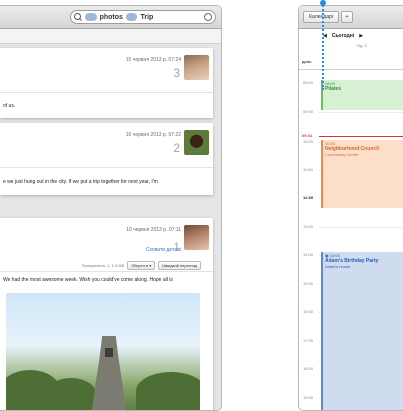 The image size is (403, 411). I want to click on event-title: Pilates, so click(333, 89).